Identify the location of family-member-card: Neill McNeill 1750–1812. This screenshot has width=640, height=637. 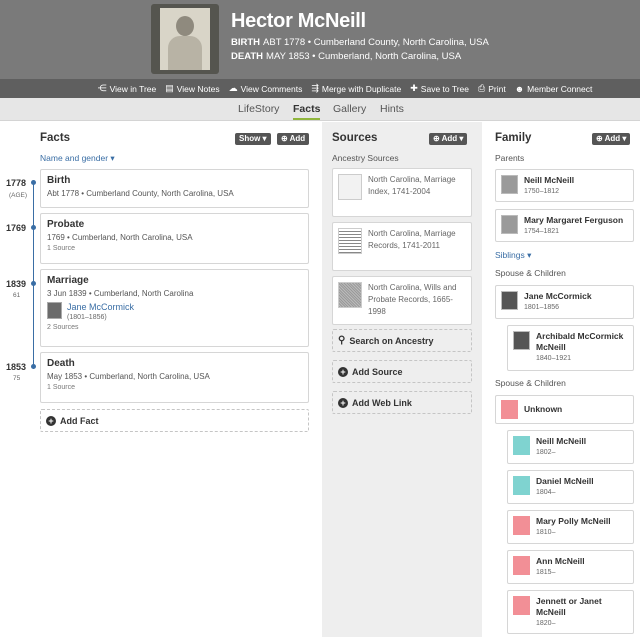
(564, 185).